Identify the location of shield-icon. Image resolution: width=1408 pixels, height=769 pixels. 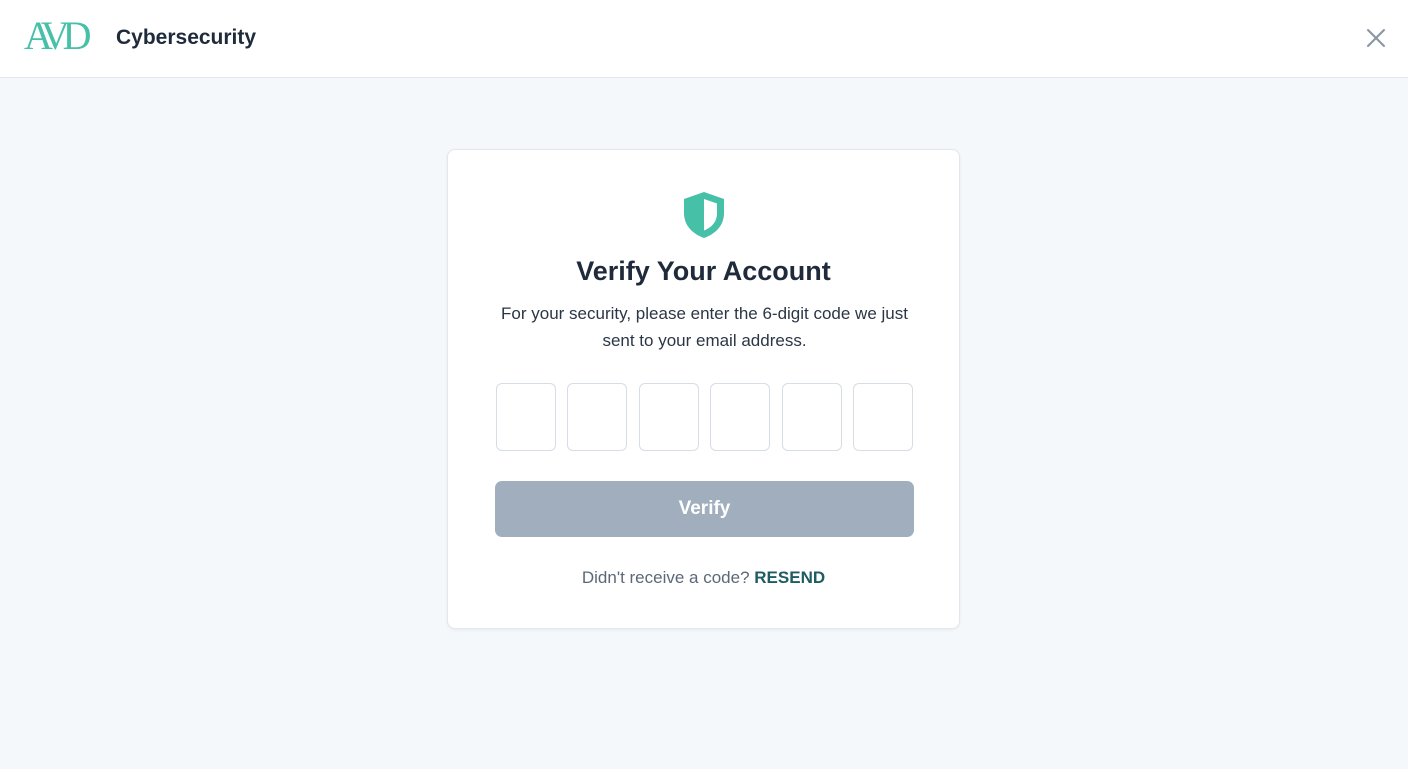
(704, 215).